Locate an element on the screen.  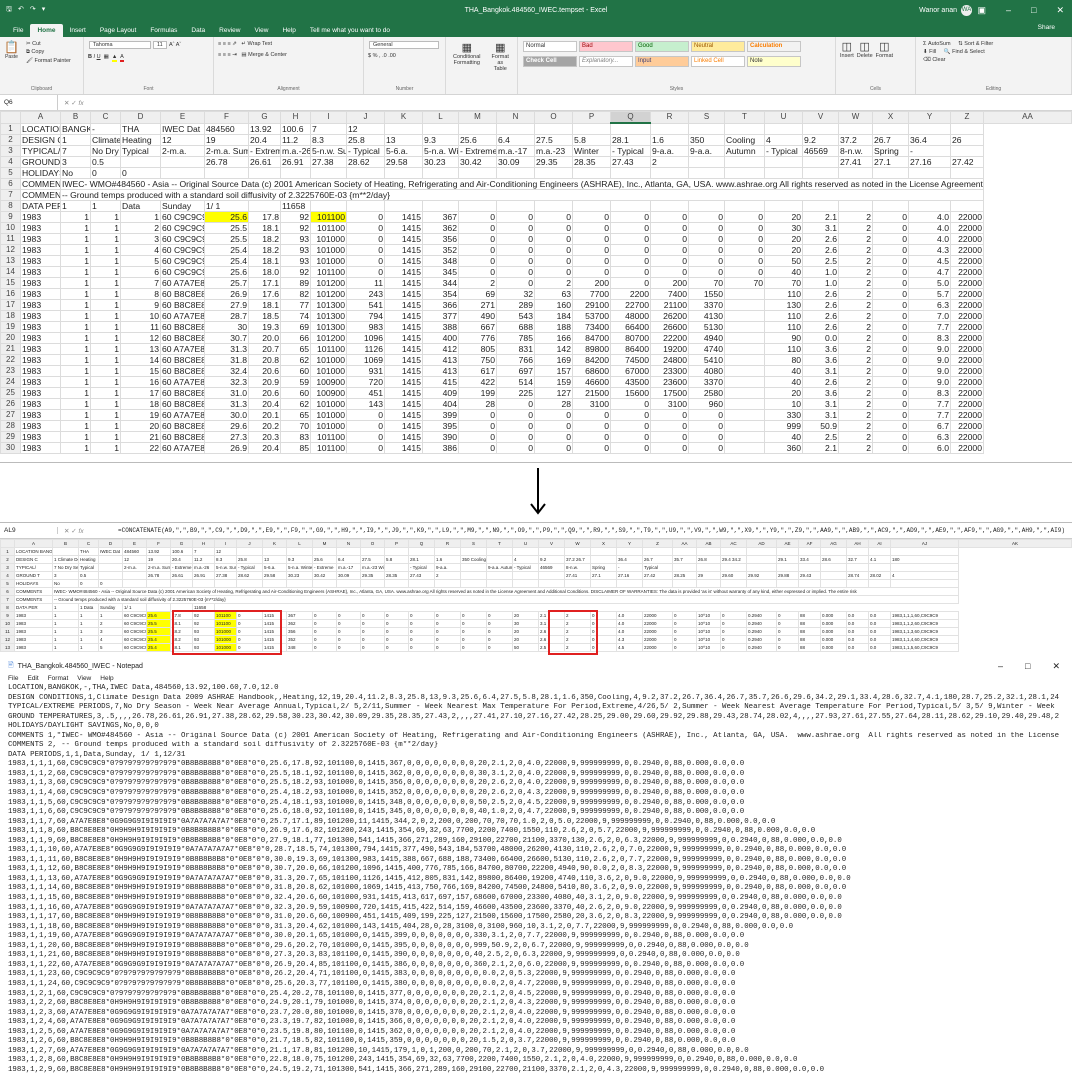
cell: 40 is located at coordinates (783, 370).